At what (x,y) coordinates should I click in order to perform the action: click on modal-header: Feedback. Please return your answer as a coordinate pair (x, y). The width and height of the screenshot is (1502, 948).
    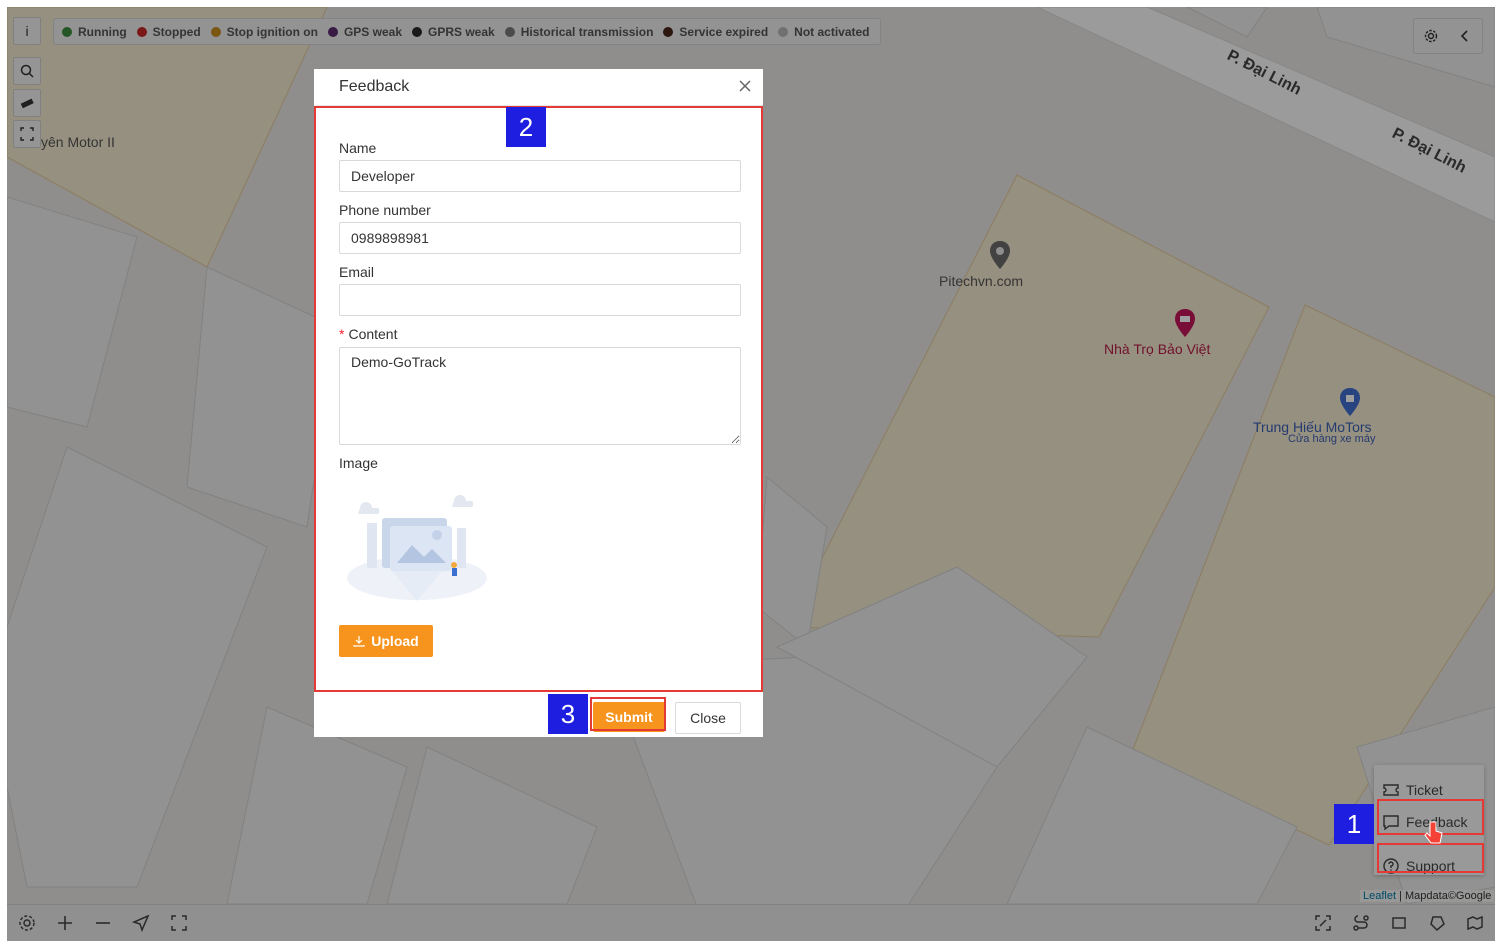
    Looking at the image, I should click on (538, 87).